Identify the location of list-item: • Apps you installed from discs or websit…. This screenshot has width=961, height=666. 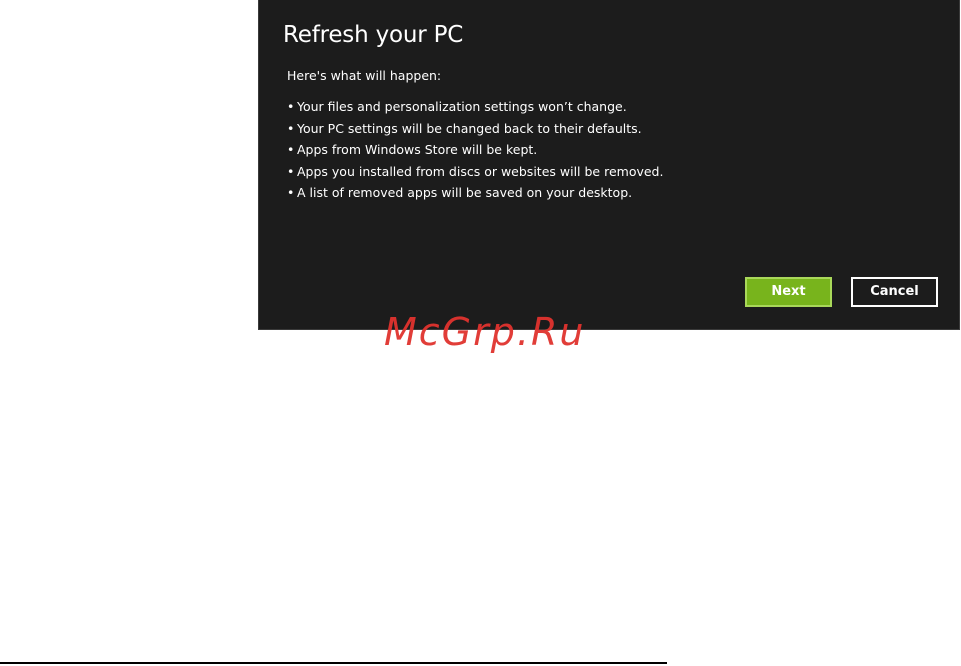
(475, 174).